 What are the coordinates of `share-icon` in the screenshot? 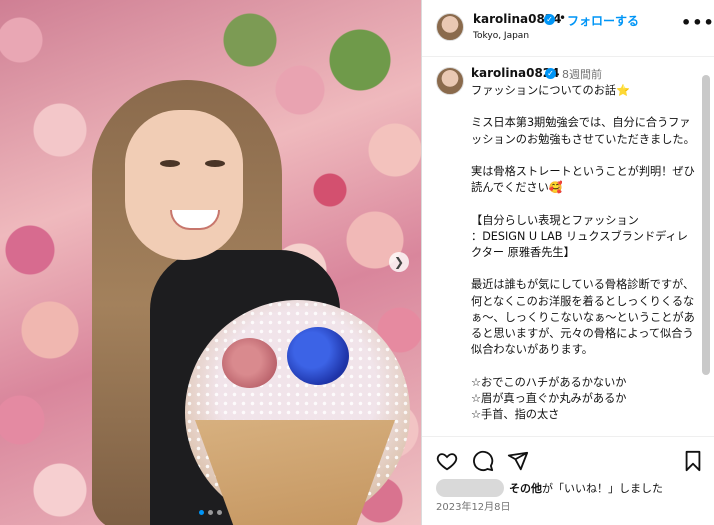 It's located at (518, 461).